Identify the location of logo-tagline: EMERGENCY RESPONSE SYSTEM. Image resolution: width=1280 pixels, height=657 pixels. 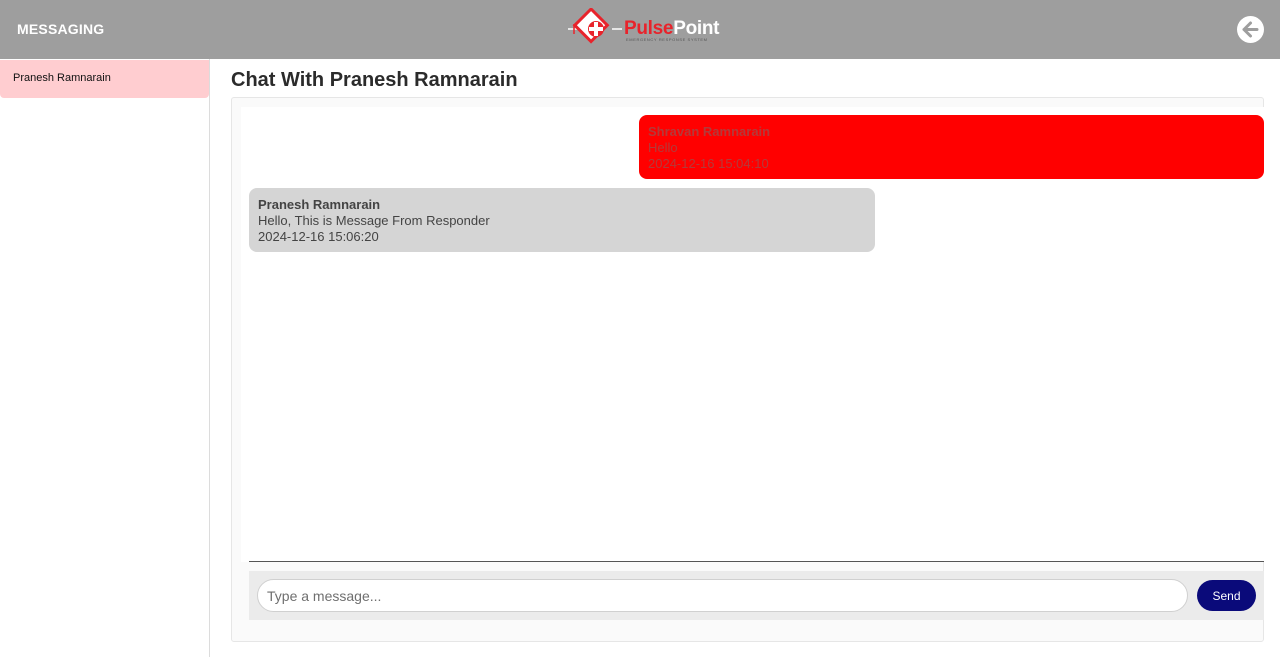
(667, 39).